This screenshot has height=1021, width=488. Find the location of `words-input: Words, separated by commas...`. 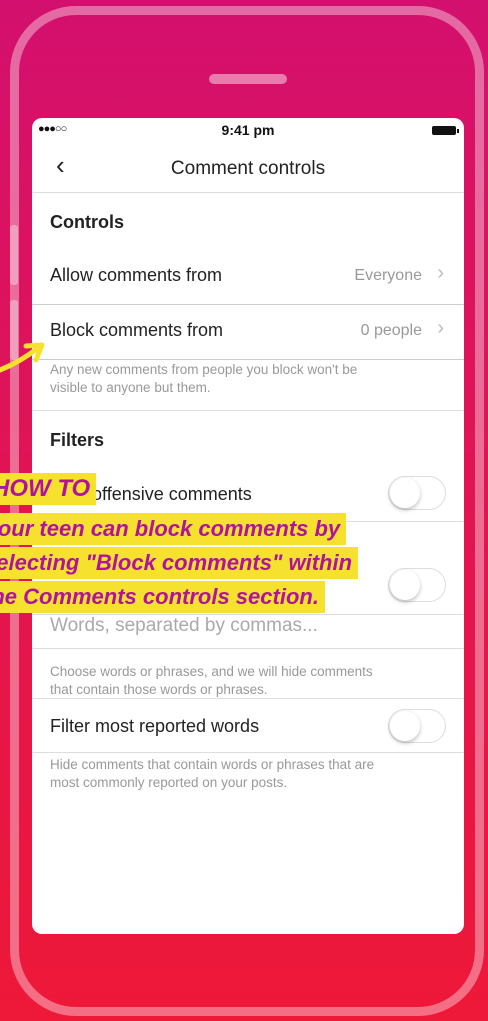

words-input: Words, separated by commas... is located at coordinates (184, 626).